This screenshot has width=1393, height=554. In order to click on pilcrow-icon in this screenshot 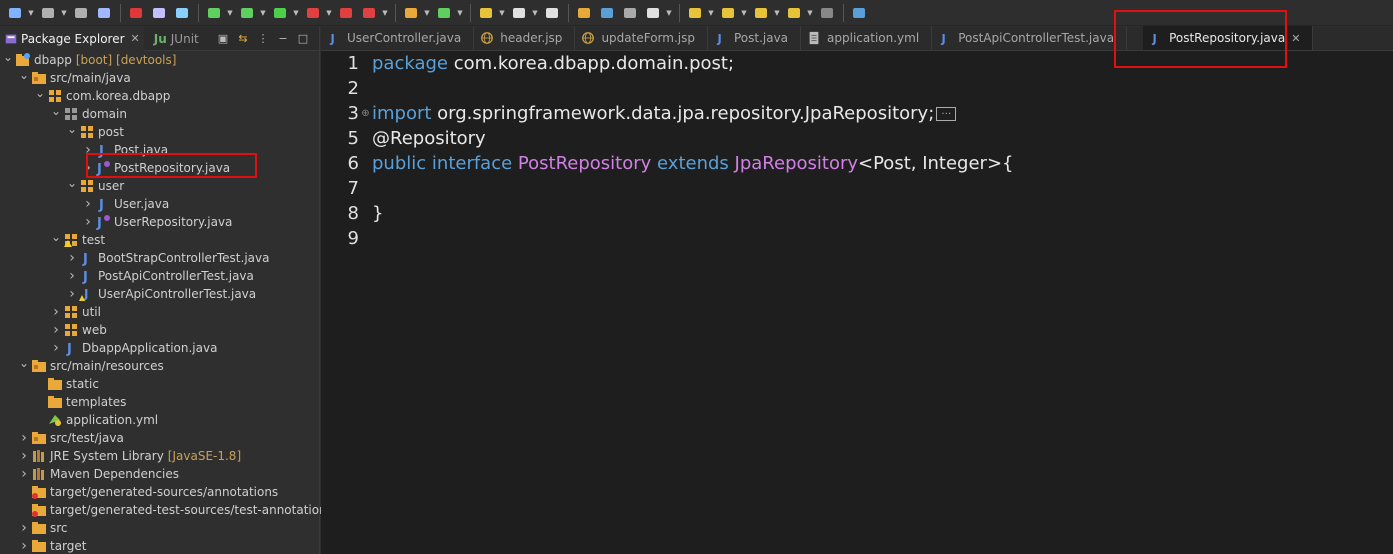, I will do `click(653, 13)`.